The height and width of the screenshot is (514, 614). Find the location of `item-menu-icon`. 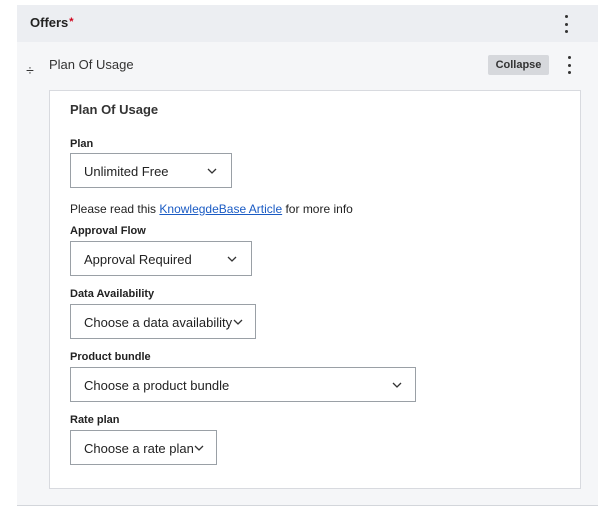

item-menu-icon is located at coordinates (569, 65).